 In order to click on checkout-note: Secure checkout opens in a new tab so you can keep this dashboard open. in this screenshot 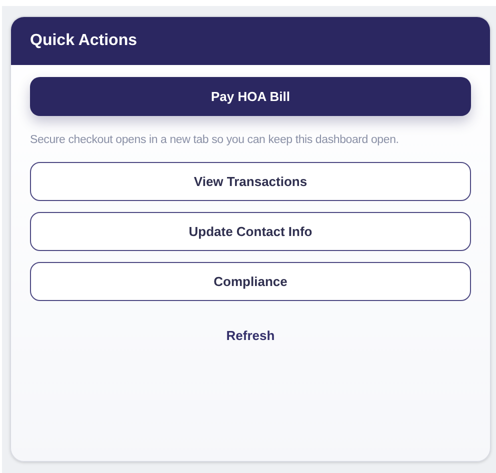, I will do `click(215, 140)`.